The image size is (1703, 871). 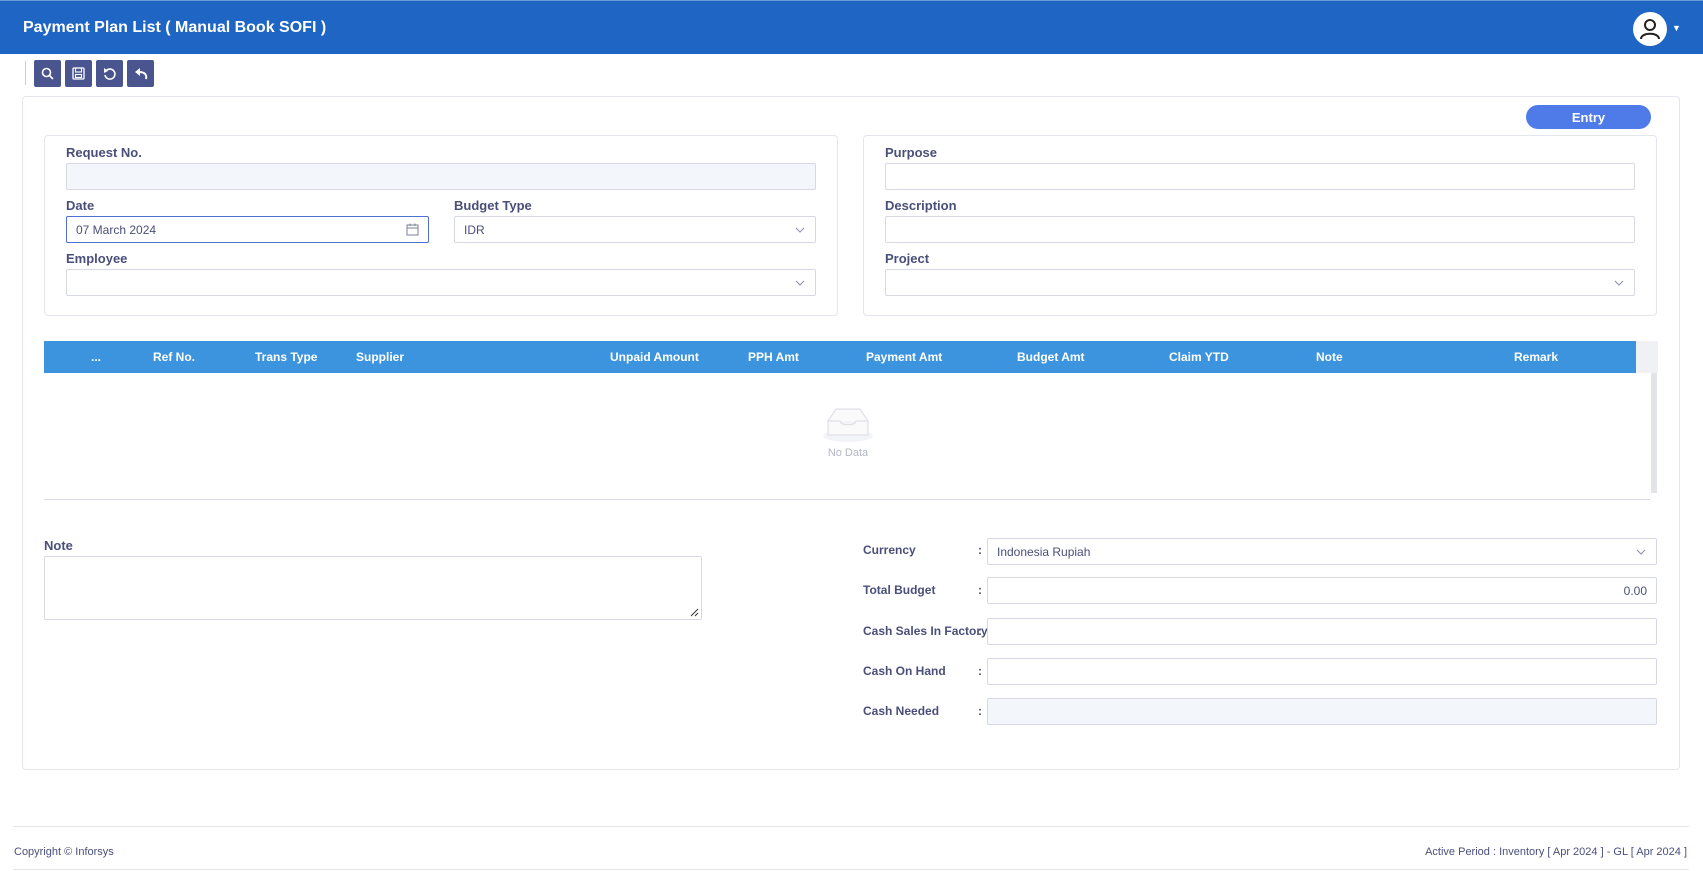 I want to click on note-label: Note, so click(x=58, y=545).